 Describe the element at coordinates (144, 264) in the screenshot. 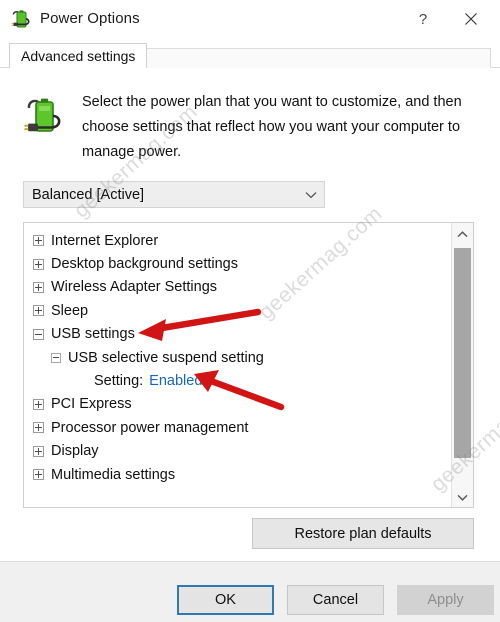

I see `tree-item-label: Desktop background settings` at that location.